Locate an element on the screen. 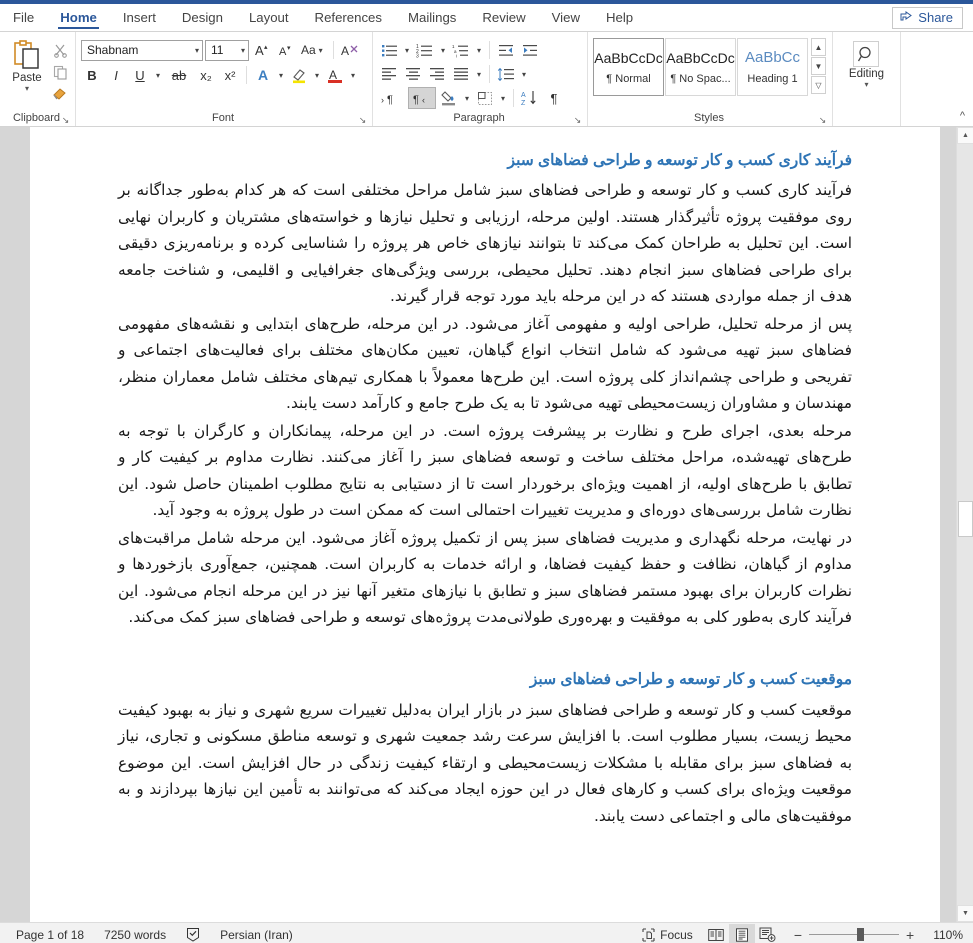  scroll-up-icon: ▲ is located at coordinates (818, 47).